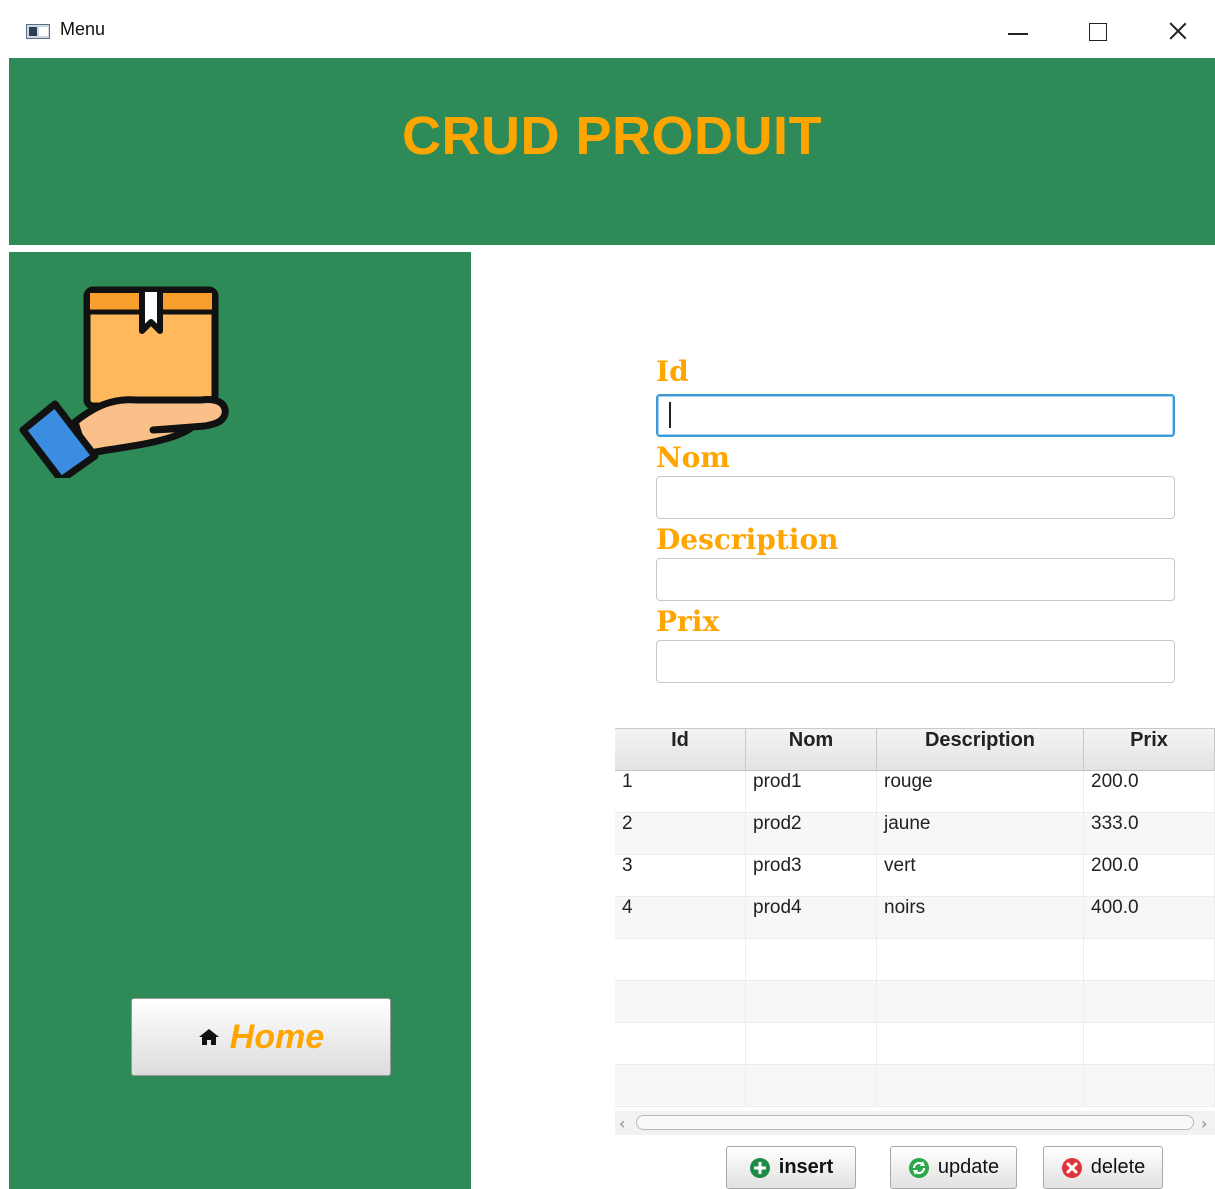 This screenshot has width=1215, height=1189. I want to click on cell-nom: prod1, so click(811, 792).